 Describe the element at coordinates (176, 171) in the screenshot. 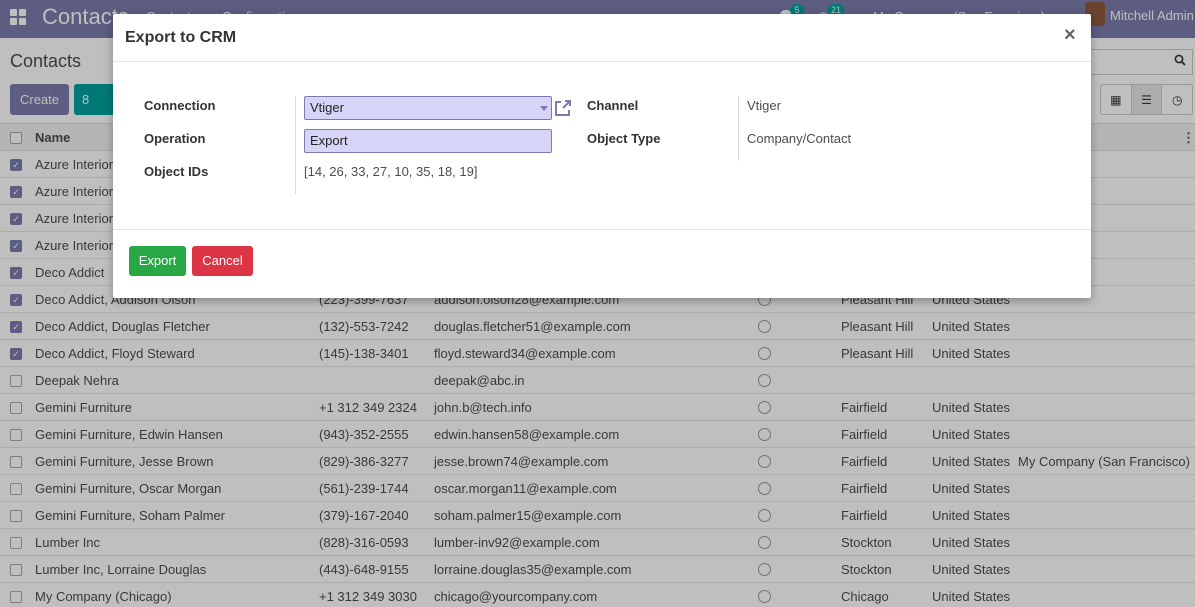

I see `object-ids-label: Object IDs` at that location.